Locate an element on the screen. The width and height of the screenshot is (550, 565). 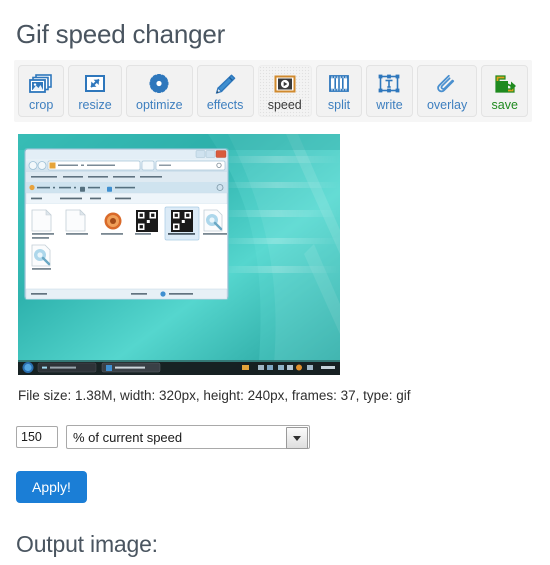
film-strip-icon is located at coordinates (339, 84).